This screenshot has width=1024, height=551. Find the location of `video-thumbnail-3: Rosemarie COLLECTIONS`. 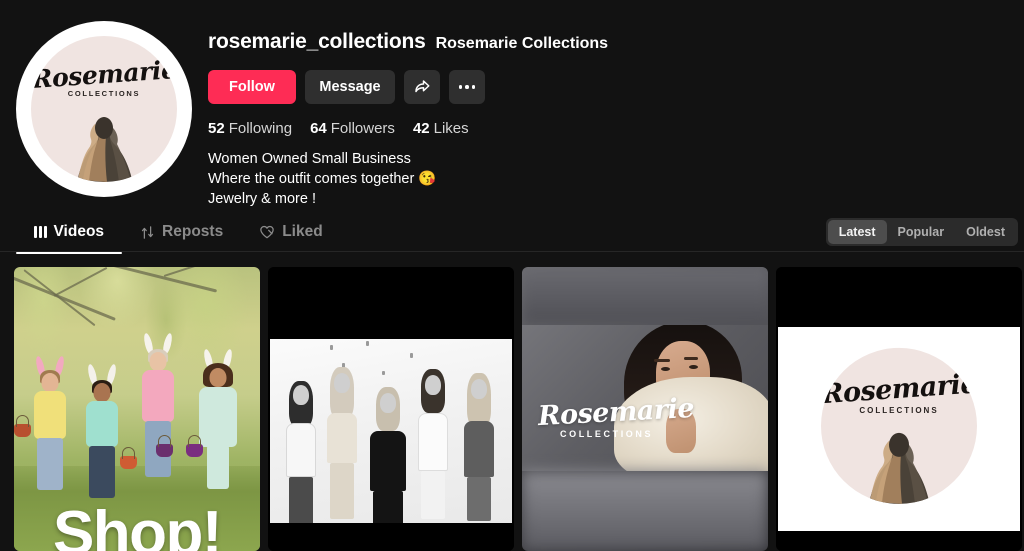

video-thumbnail-3: Rosemarie COLLECTIONS is located at coordinates (645, 409).